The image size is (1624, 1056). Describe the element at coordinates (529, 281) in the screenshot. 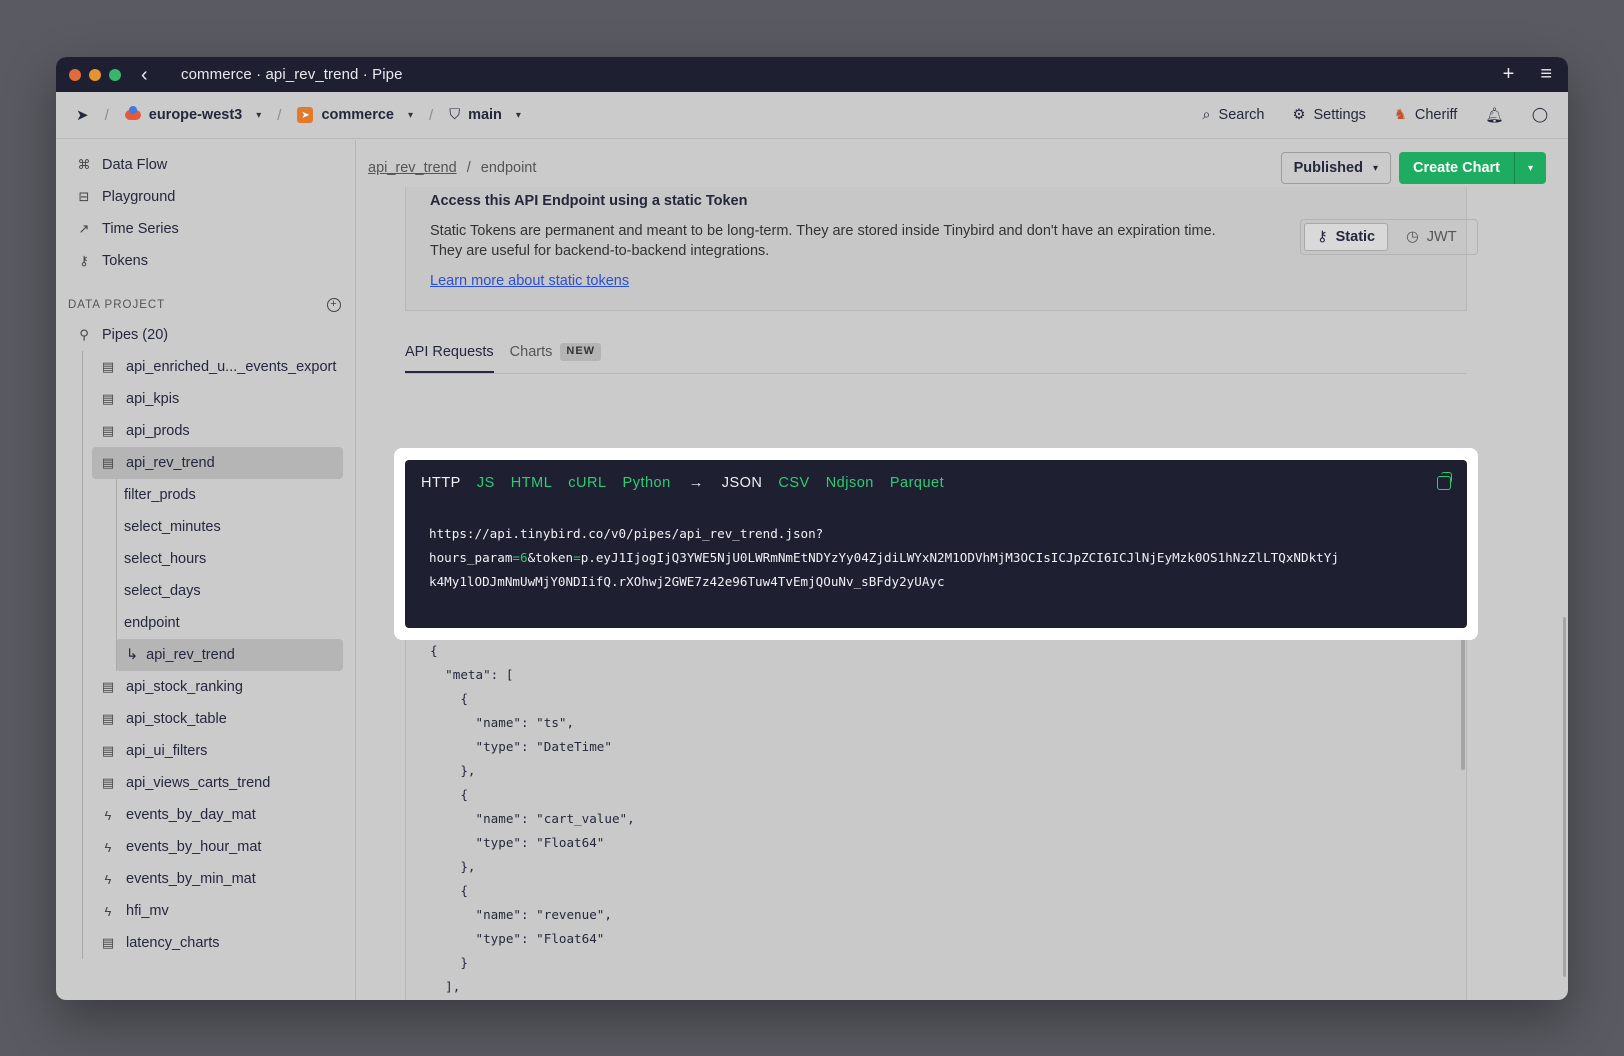

I see `learn-more-link: Learn more about static tokens` at that location.